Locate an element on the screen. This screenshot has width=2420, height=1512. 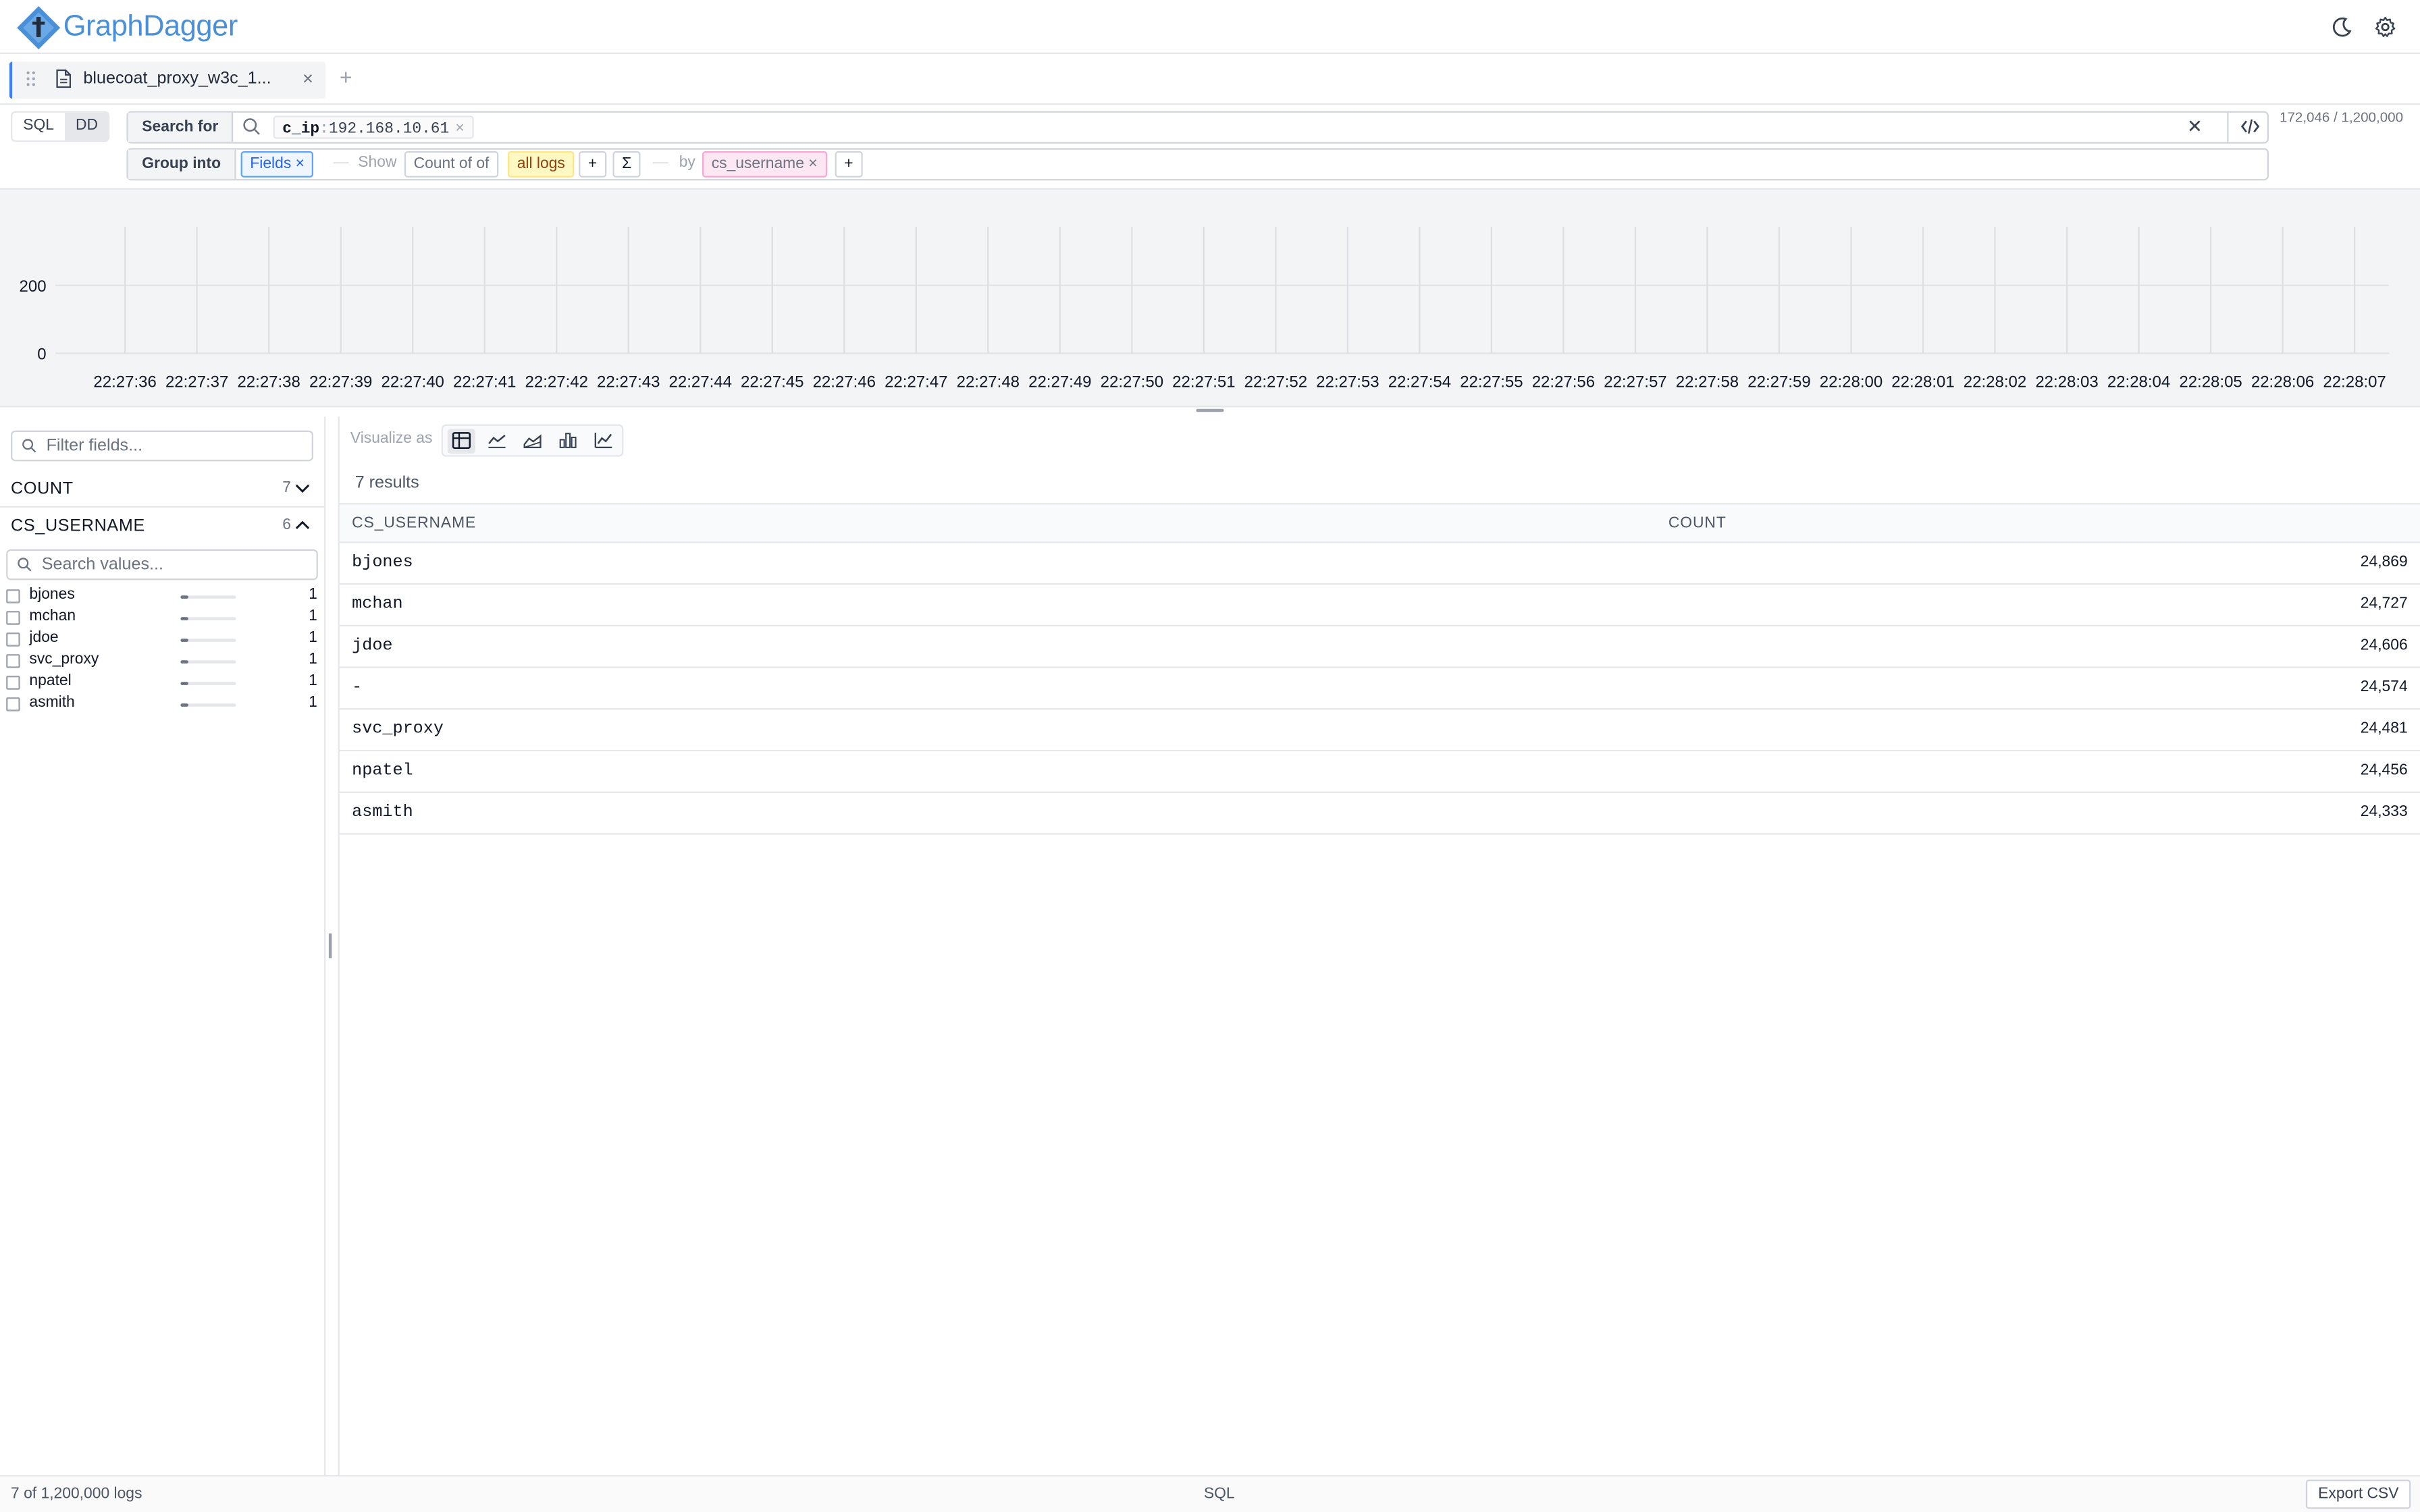
x-tick-label: 22:27:40 is located at coordinates (412, 382).